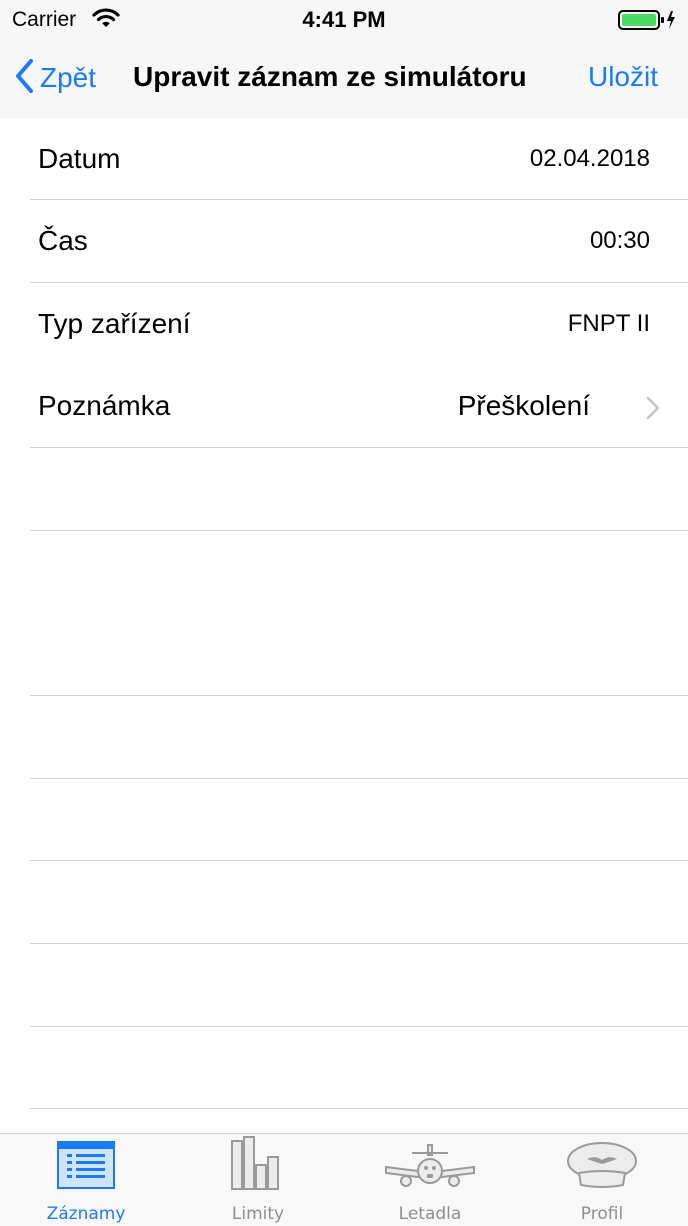 The width and height of the screenshot is (688, 1226). Describe the element at coordinates (104, 405) in the screenshot. I see `note-label: Poznámka` at that location.